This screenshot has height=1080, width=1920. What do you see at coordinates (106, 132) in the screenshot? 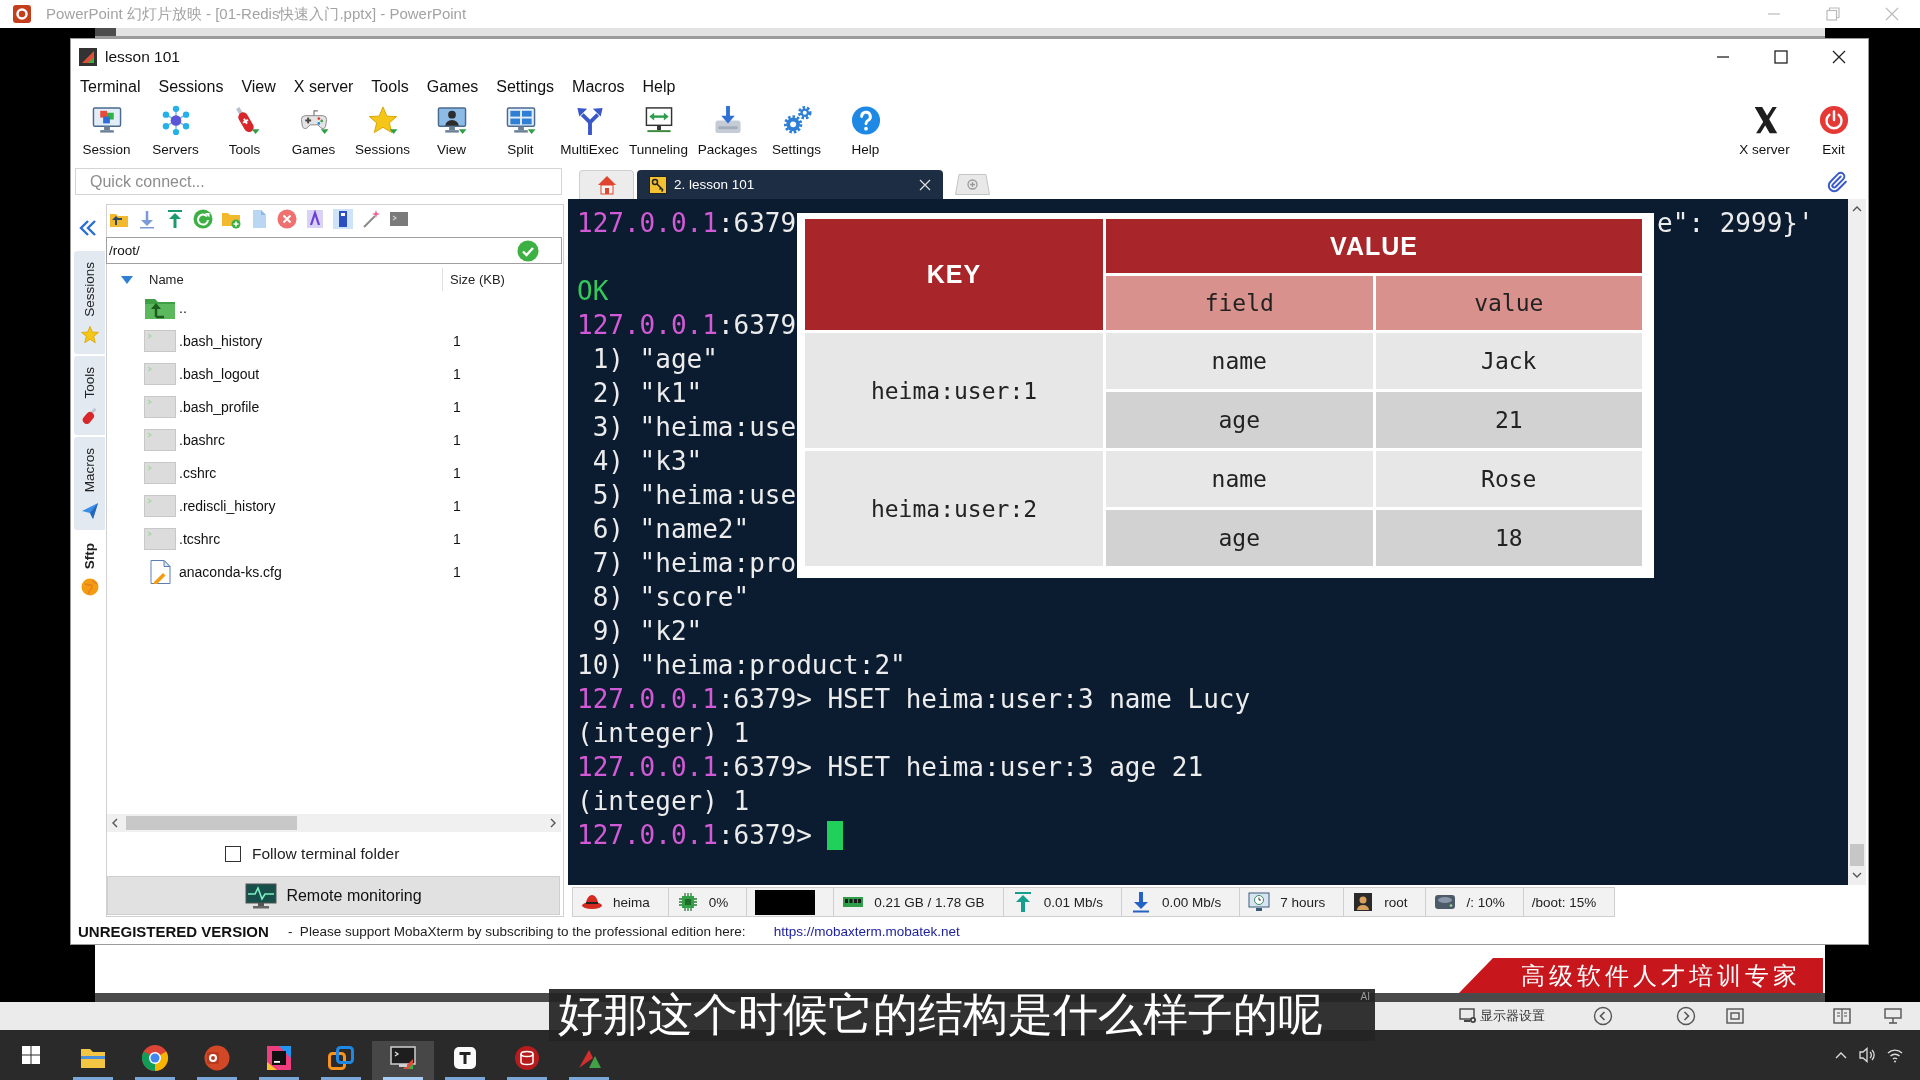
I see `toolbar-button: Session` at bounding box center [106, 132].